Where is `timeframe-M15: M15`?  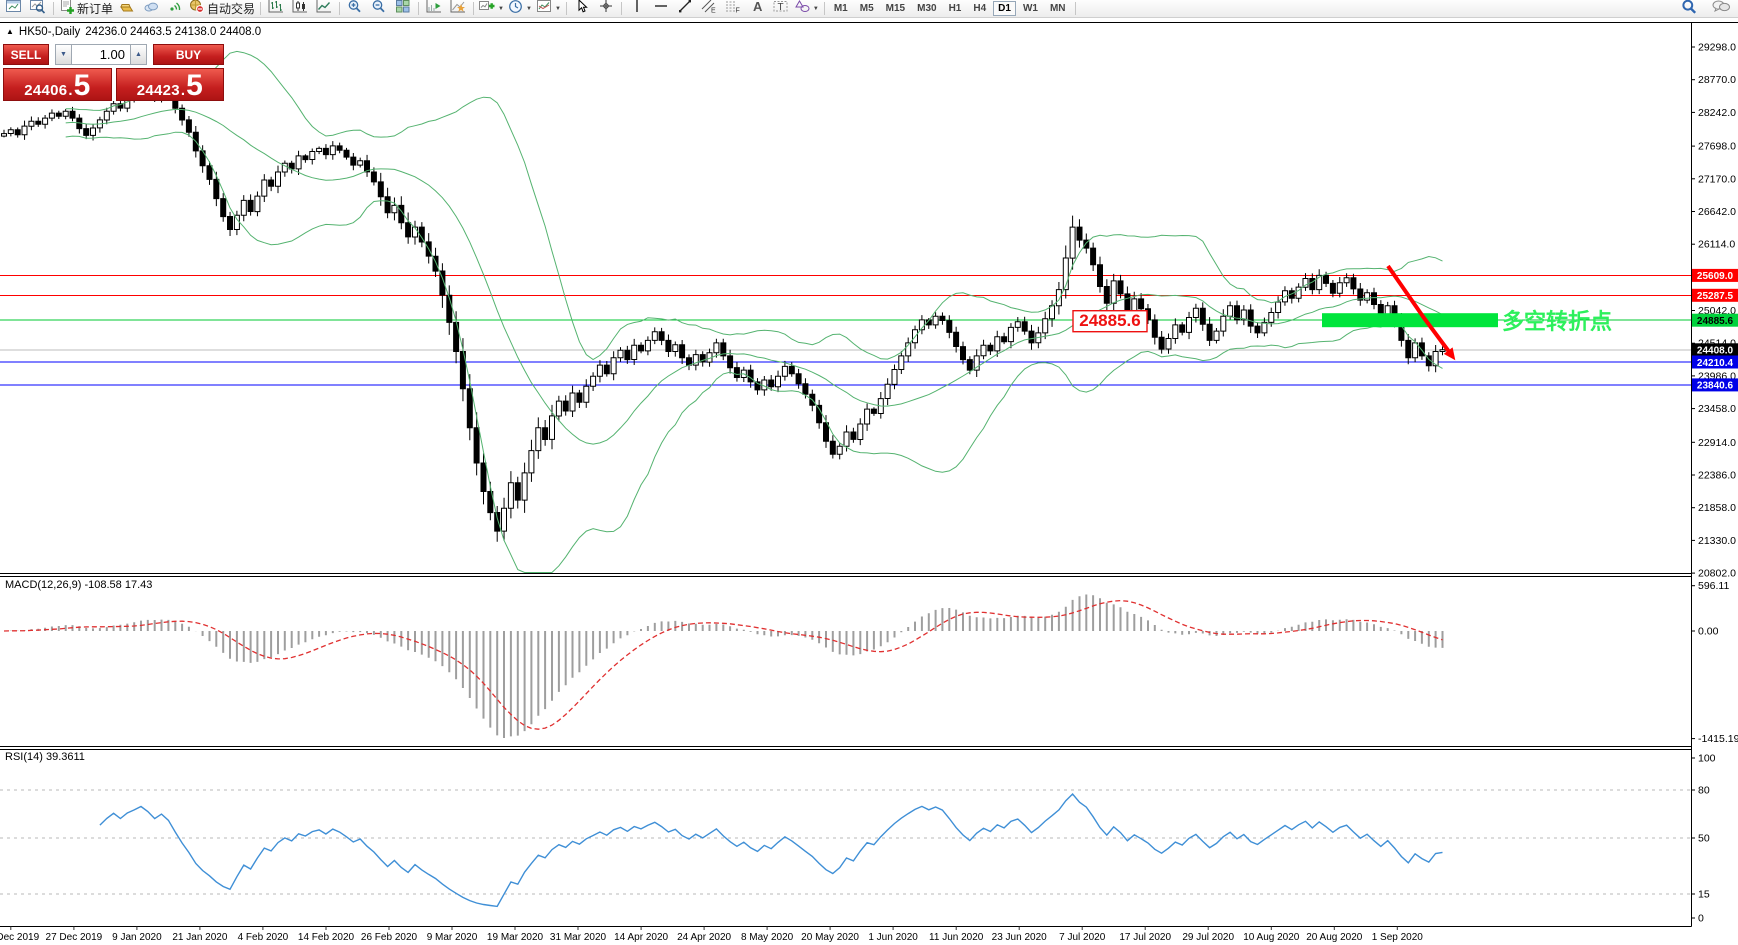
timeframe-M15: M15 is located at coordinates (895, 8).